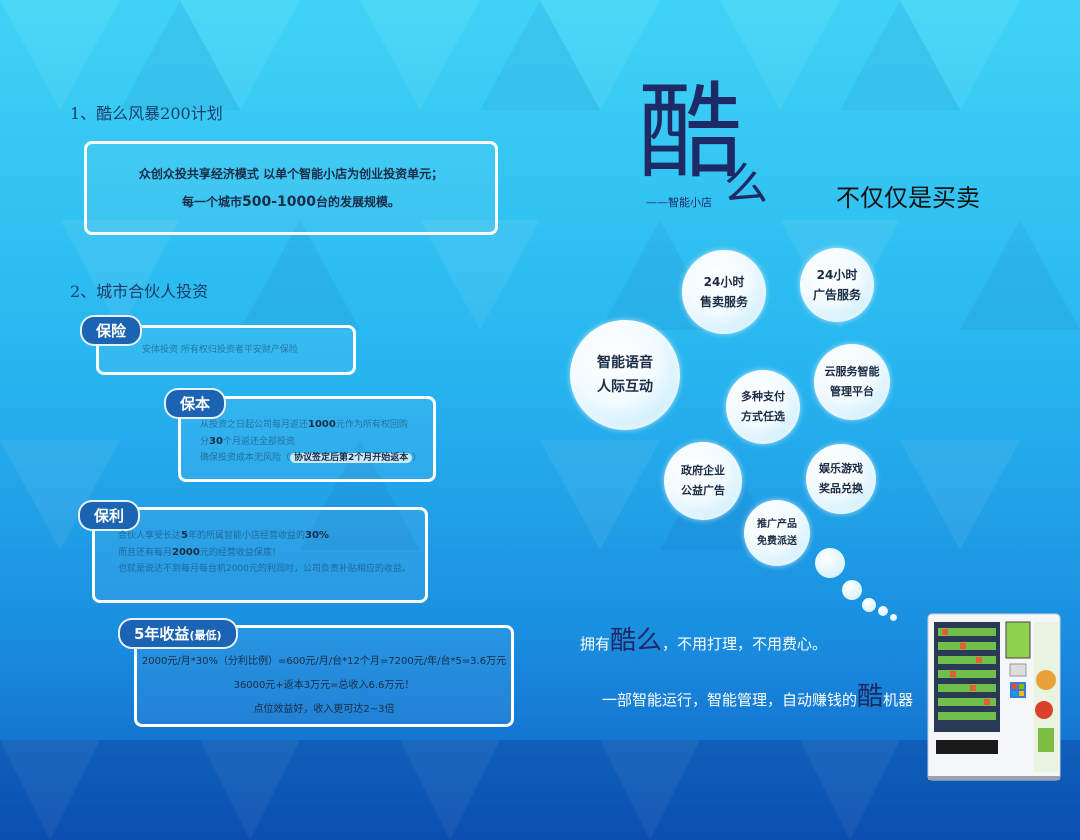 The height and width of the screenshot is (840, 1080). What do you see at coordinates (324, 709) in the screenshot?
I see `income-line3: 点位效益好，收入更可达2~3倍` at bounding box center [324, 709].